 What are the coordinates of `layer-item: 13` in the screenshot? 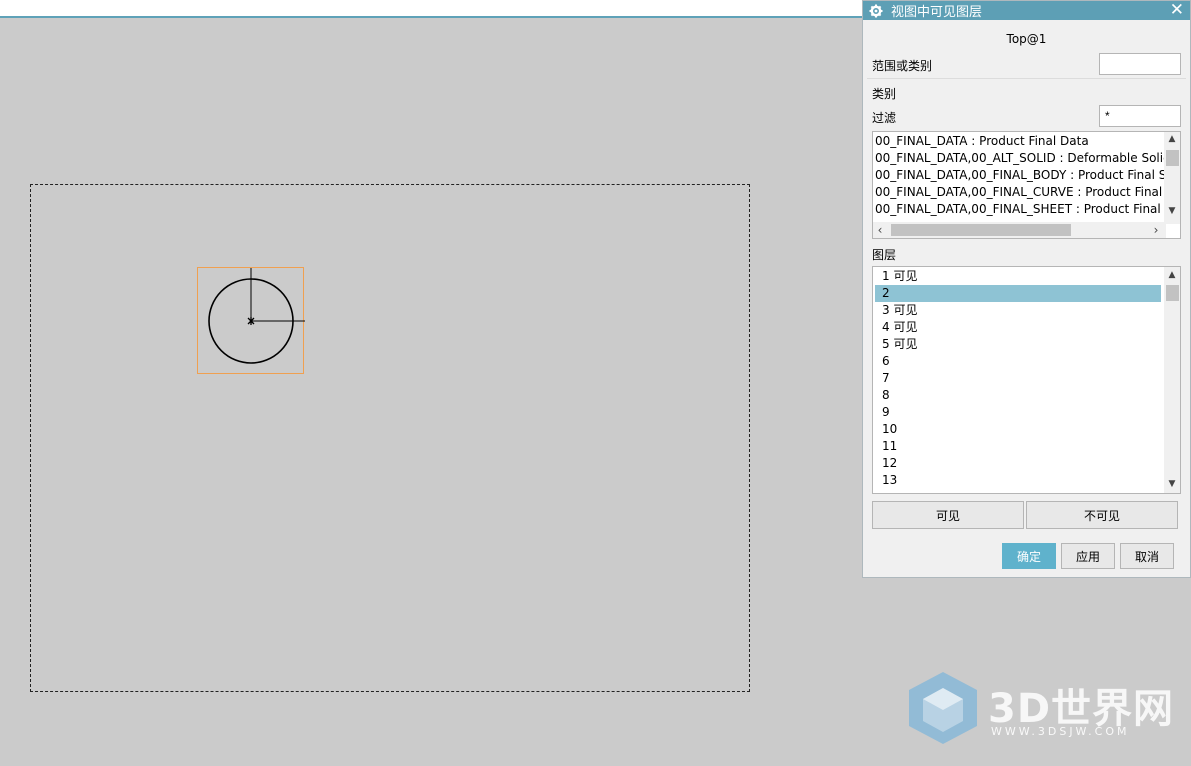 It's located at (1018, 480).